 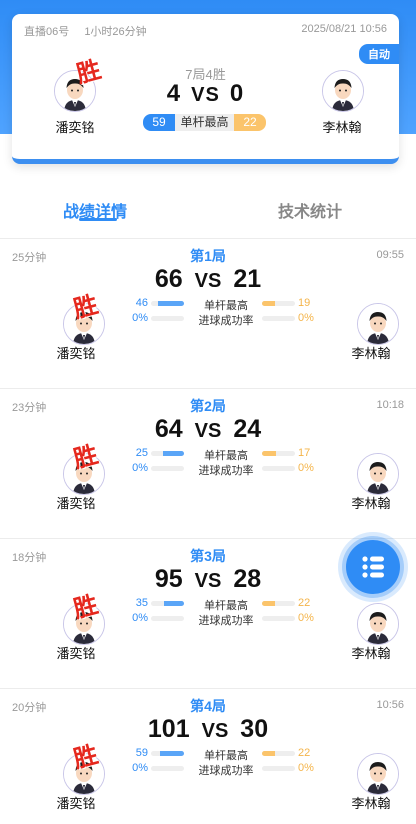 I want to click on match-duration: 1小时26分钟, so click(x=115, y=32).